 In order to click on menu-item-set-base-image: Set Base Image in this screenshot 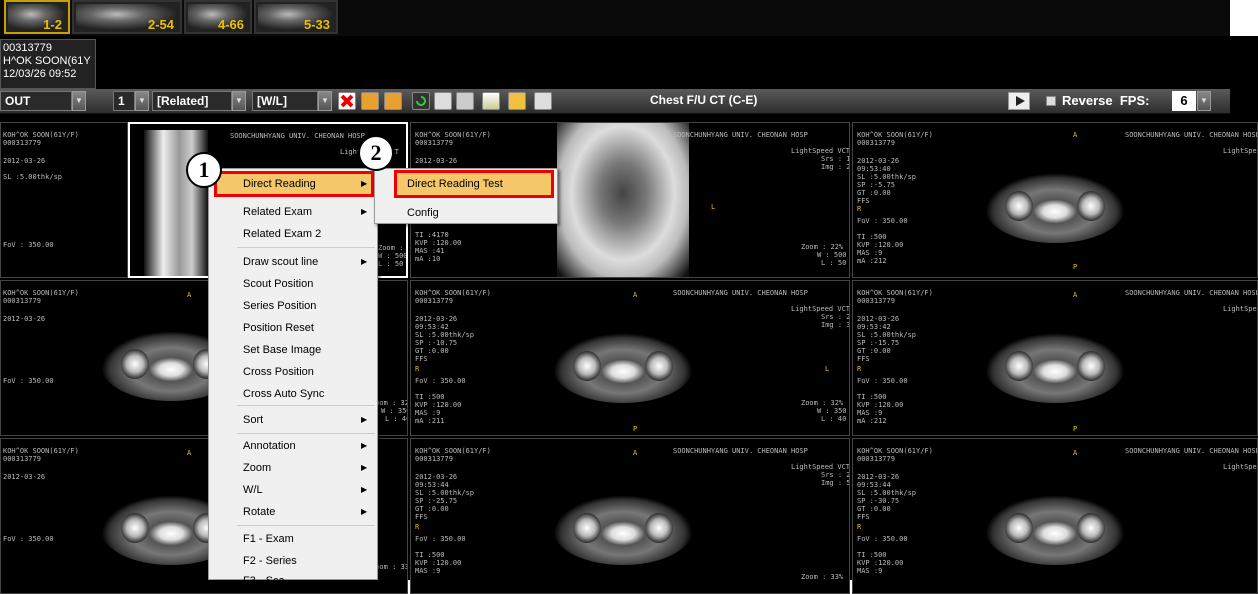, I will do `click(282, 350)`.